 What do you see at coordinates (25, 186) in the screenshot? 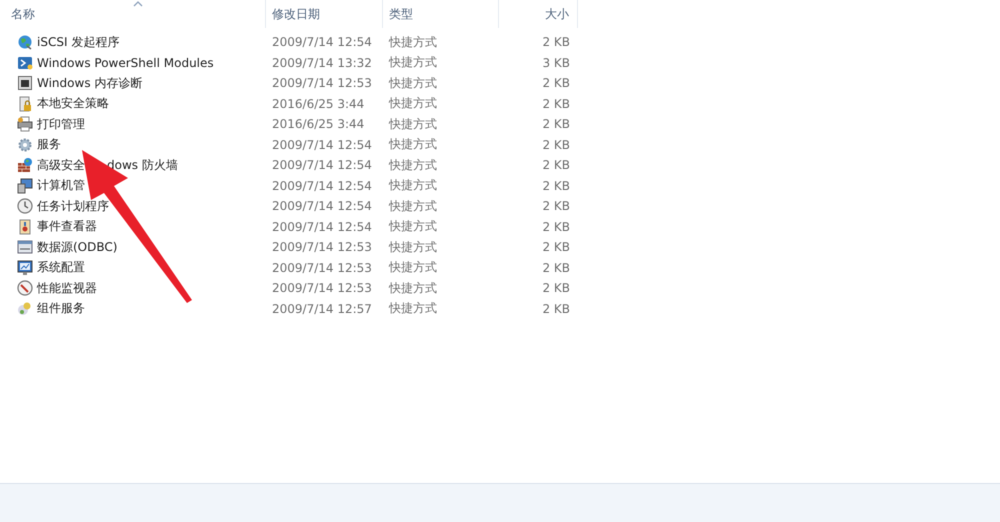
I see `computer-icon` at bounding box center [25, 186].